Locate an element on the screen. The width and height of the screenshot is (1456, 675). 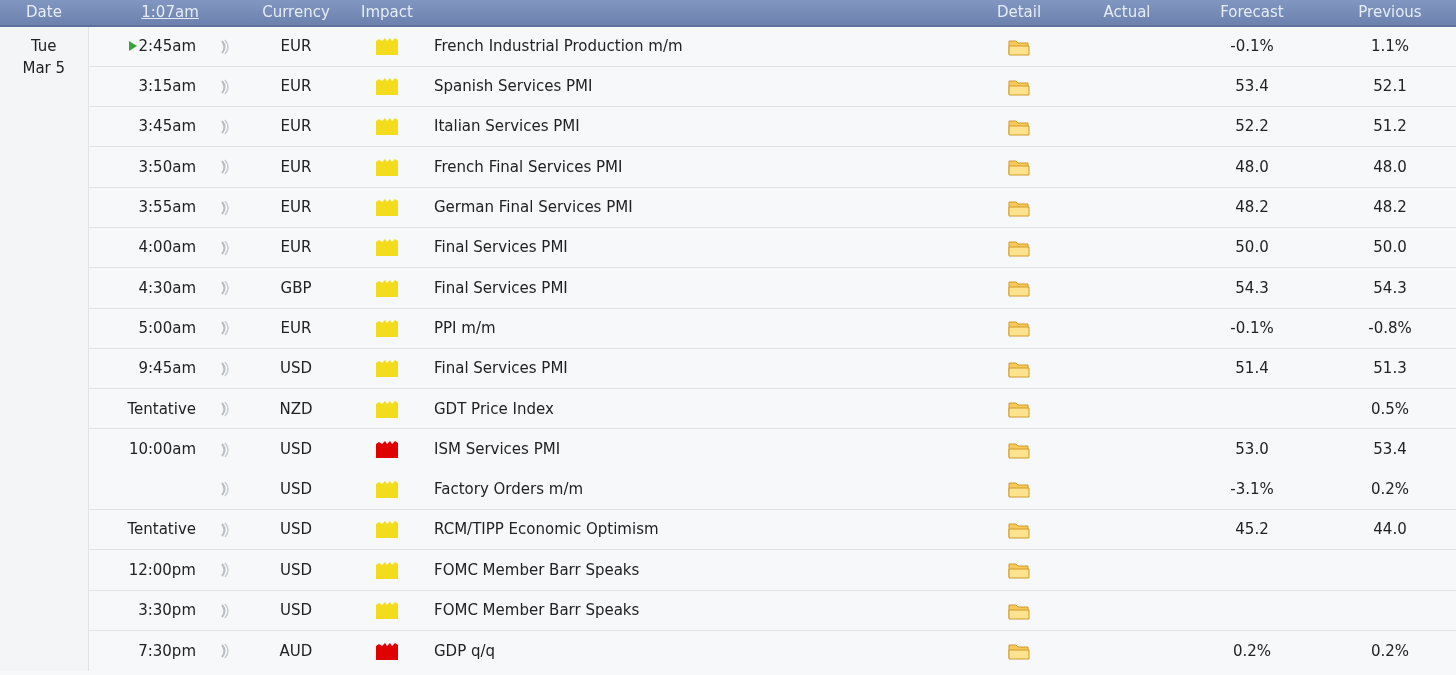
detail-header: Detail is located at coordinates (1019, 12).